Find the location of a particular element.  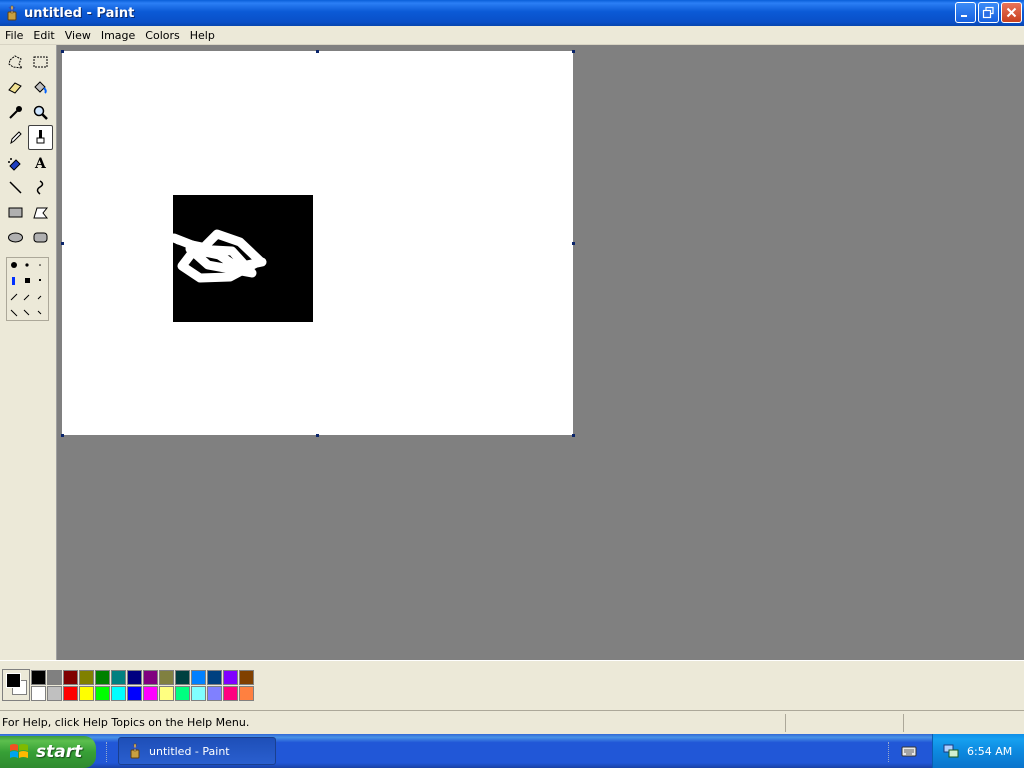

fill-bucket-icon is located at coordinates (40, 87).